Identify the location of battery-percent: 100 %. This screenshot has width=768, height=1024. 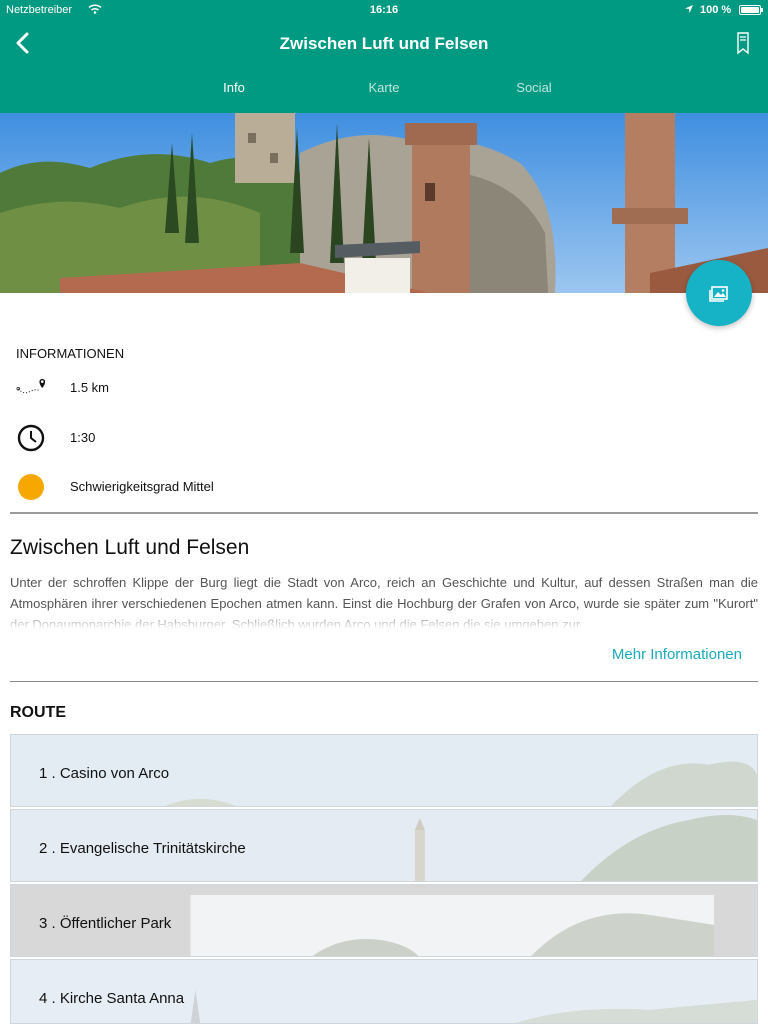
(716, 10).